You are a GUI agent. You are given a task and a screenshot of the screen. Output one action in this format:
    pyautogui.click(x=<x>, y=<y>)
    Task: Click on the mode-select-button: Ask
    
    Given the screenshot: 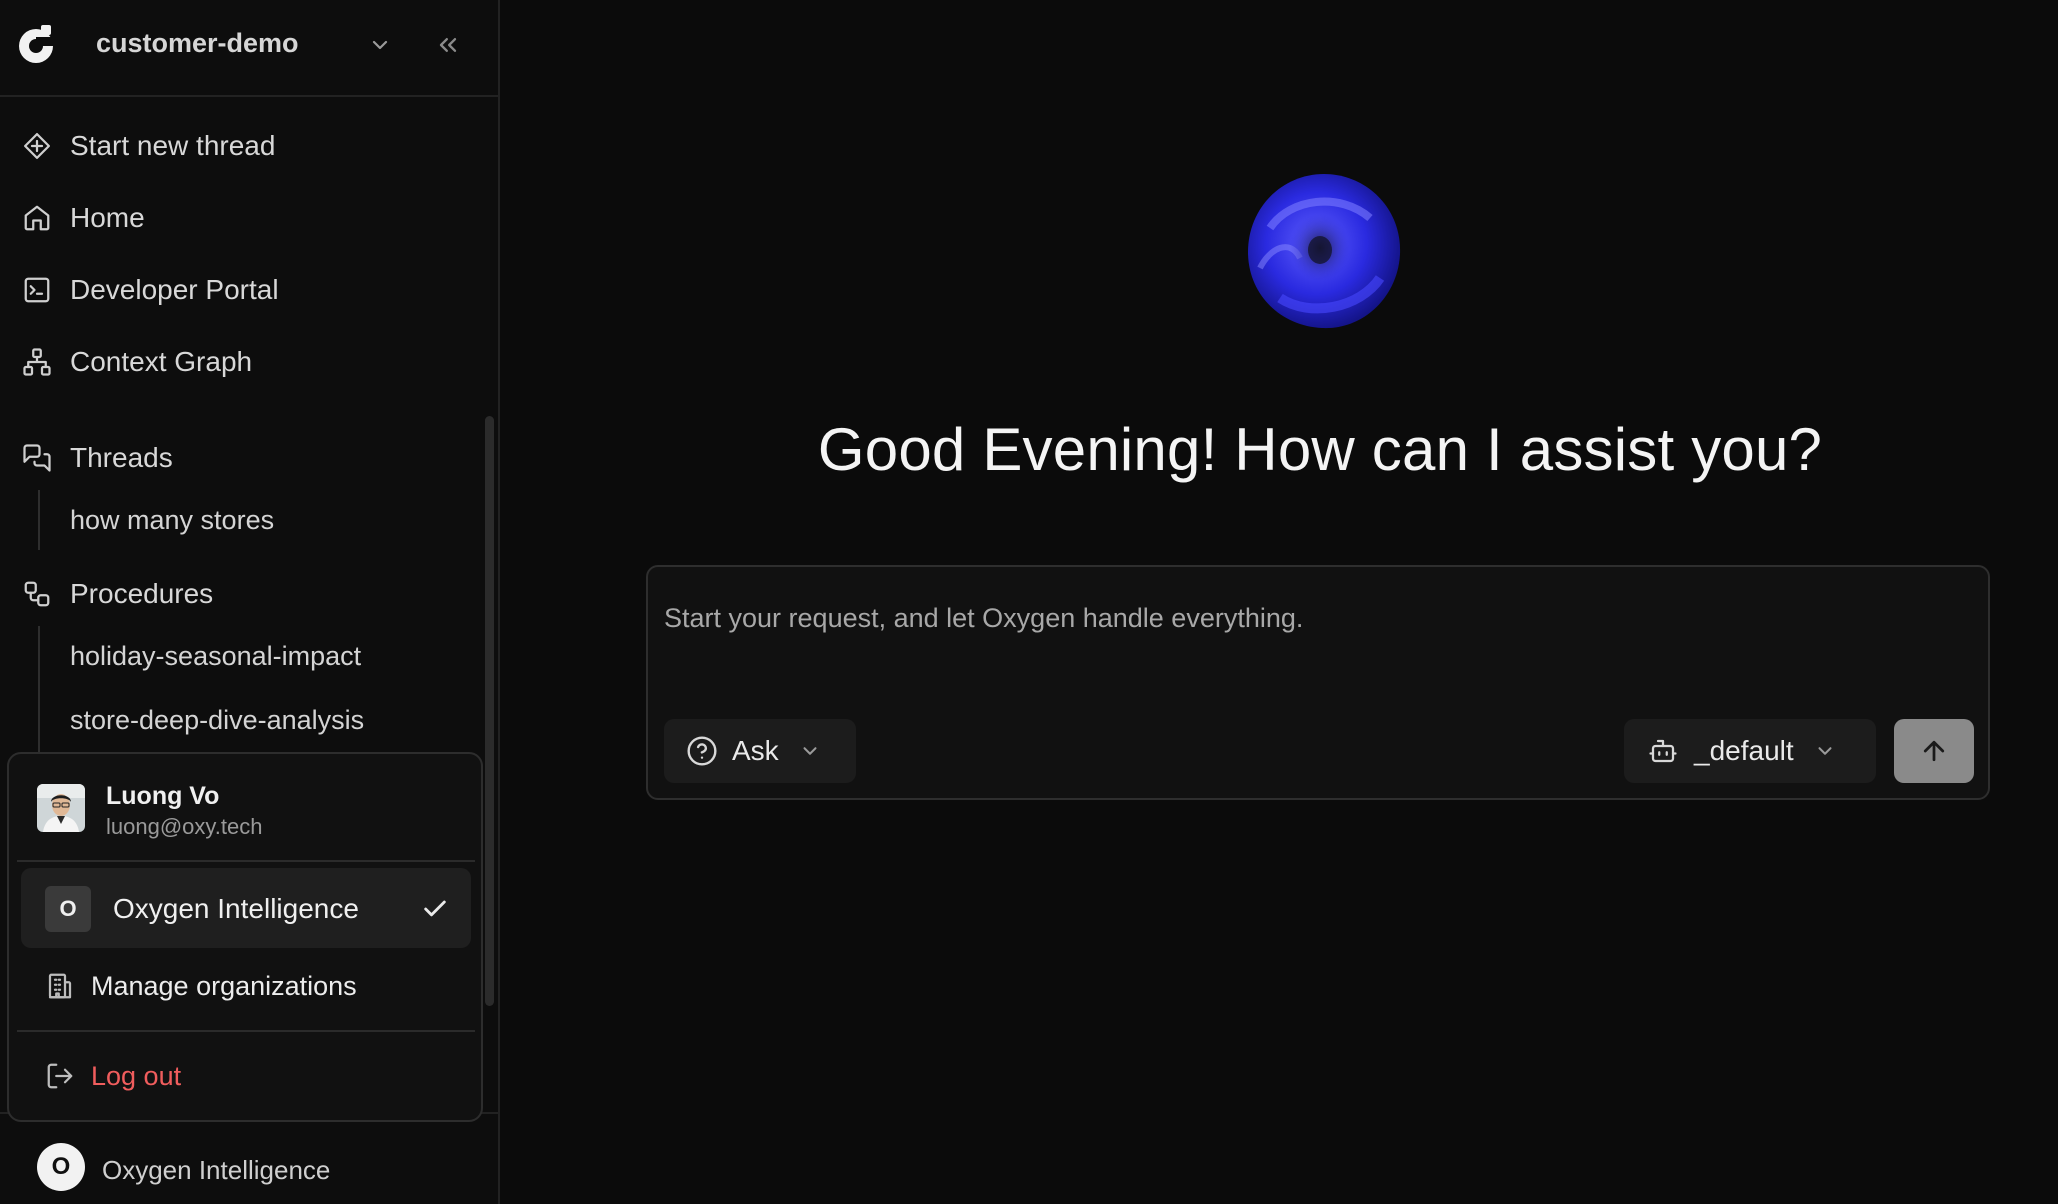 What is the action you would take?
    pyautogui.click(x=760, y=751)
    